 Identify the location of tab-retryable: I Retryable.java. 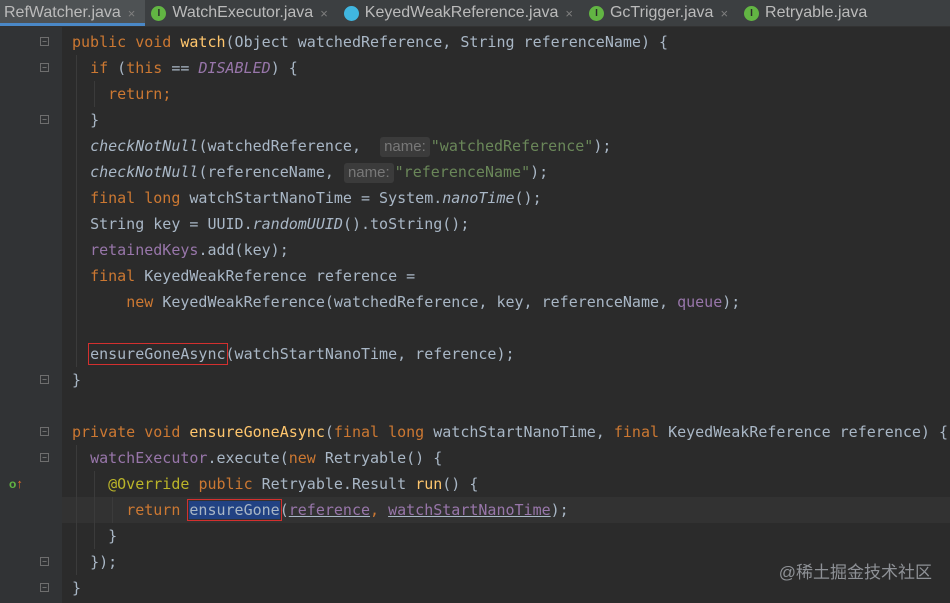
(807, 13).